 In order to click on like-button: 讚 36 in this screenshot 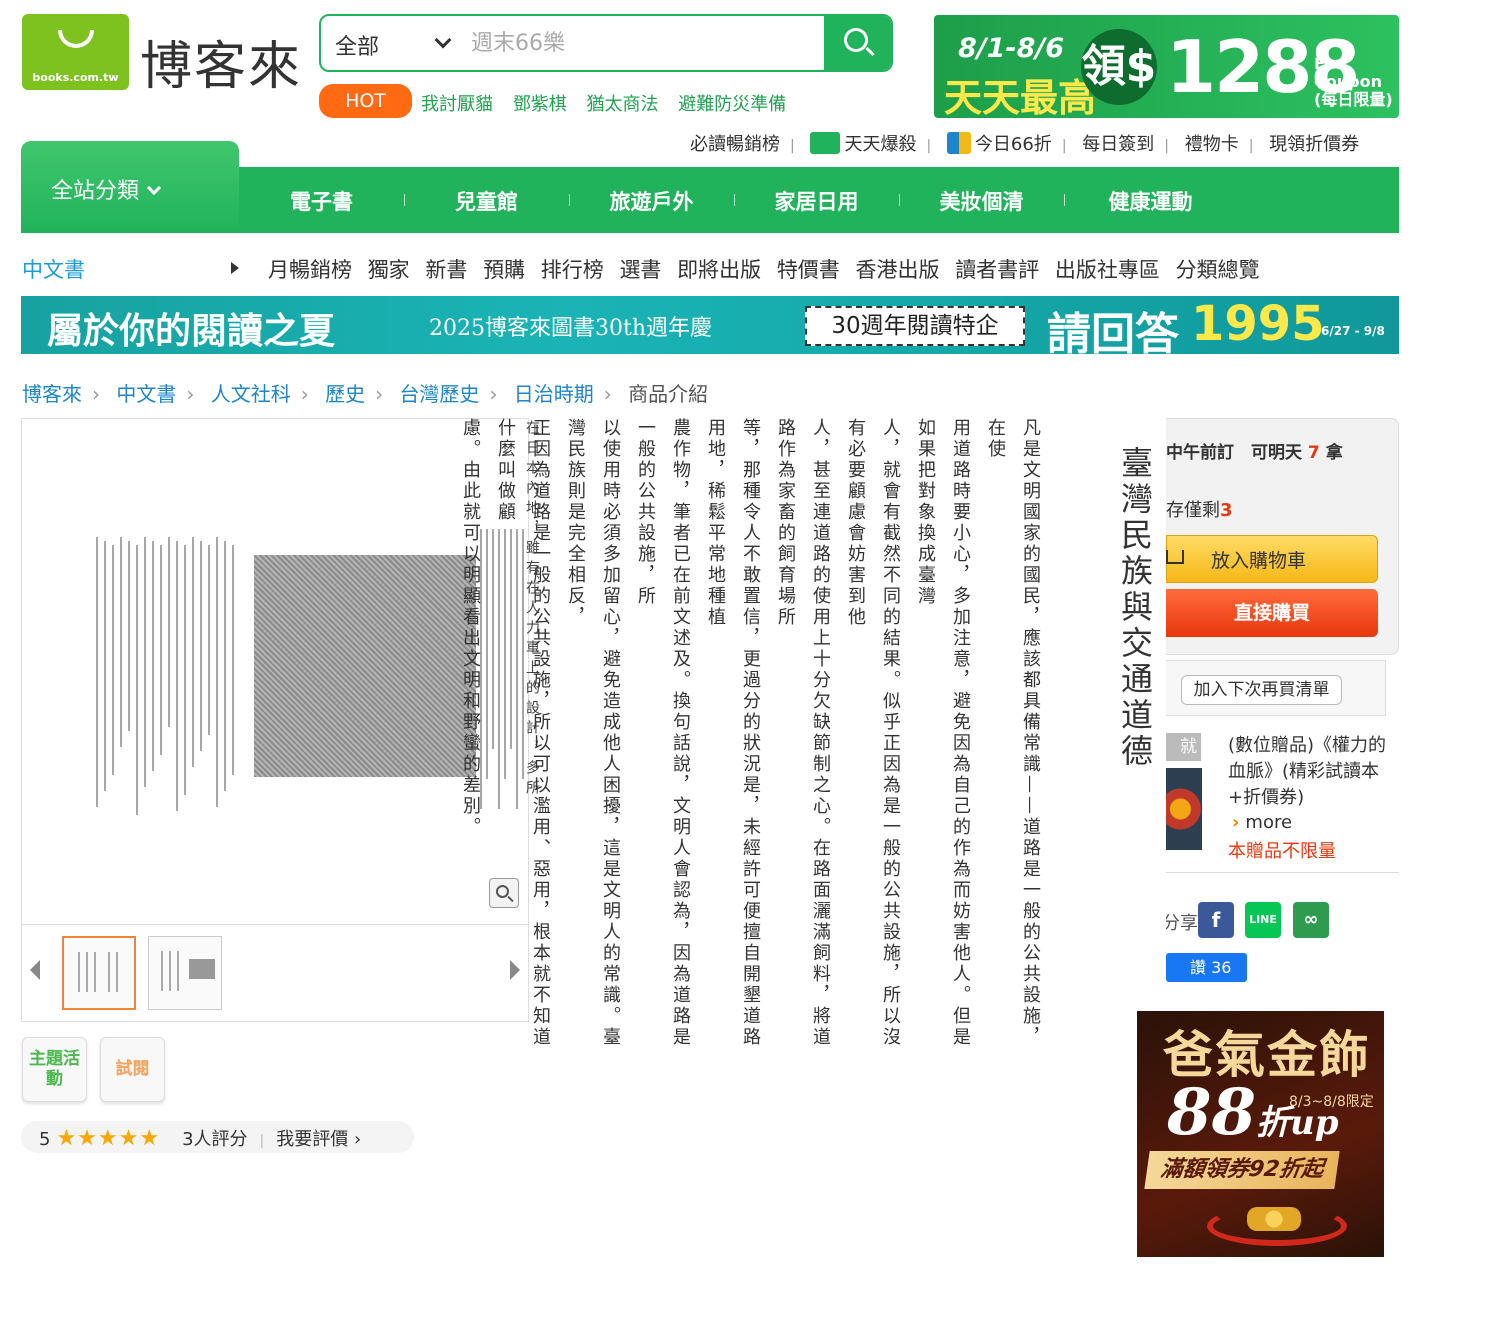, I will do `click(1206, 967)`.